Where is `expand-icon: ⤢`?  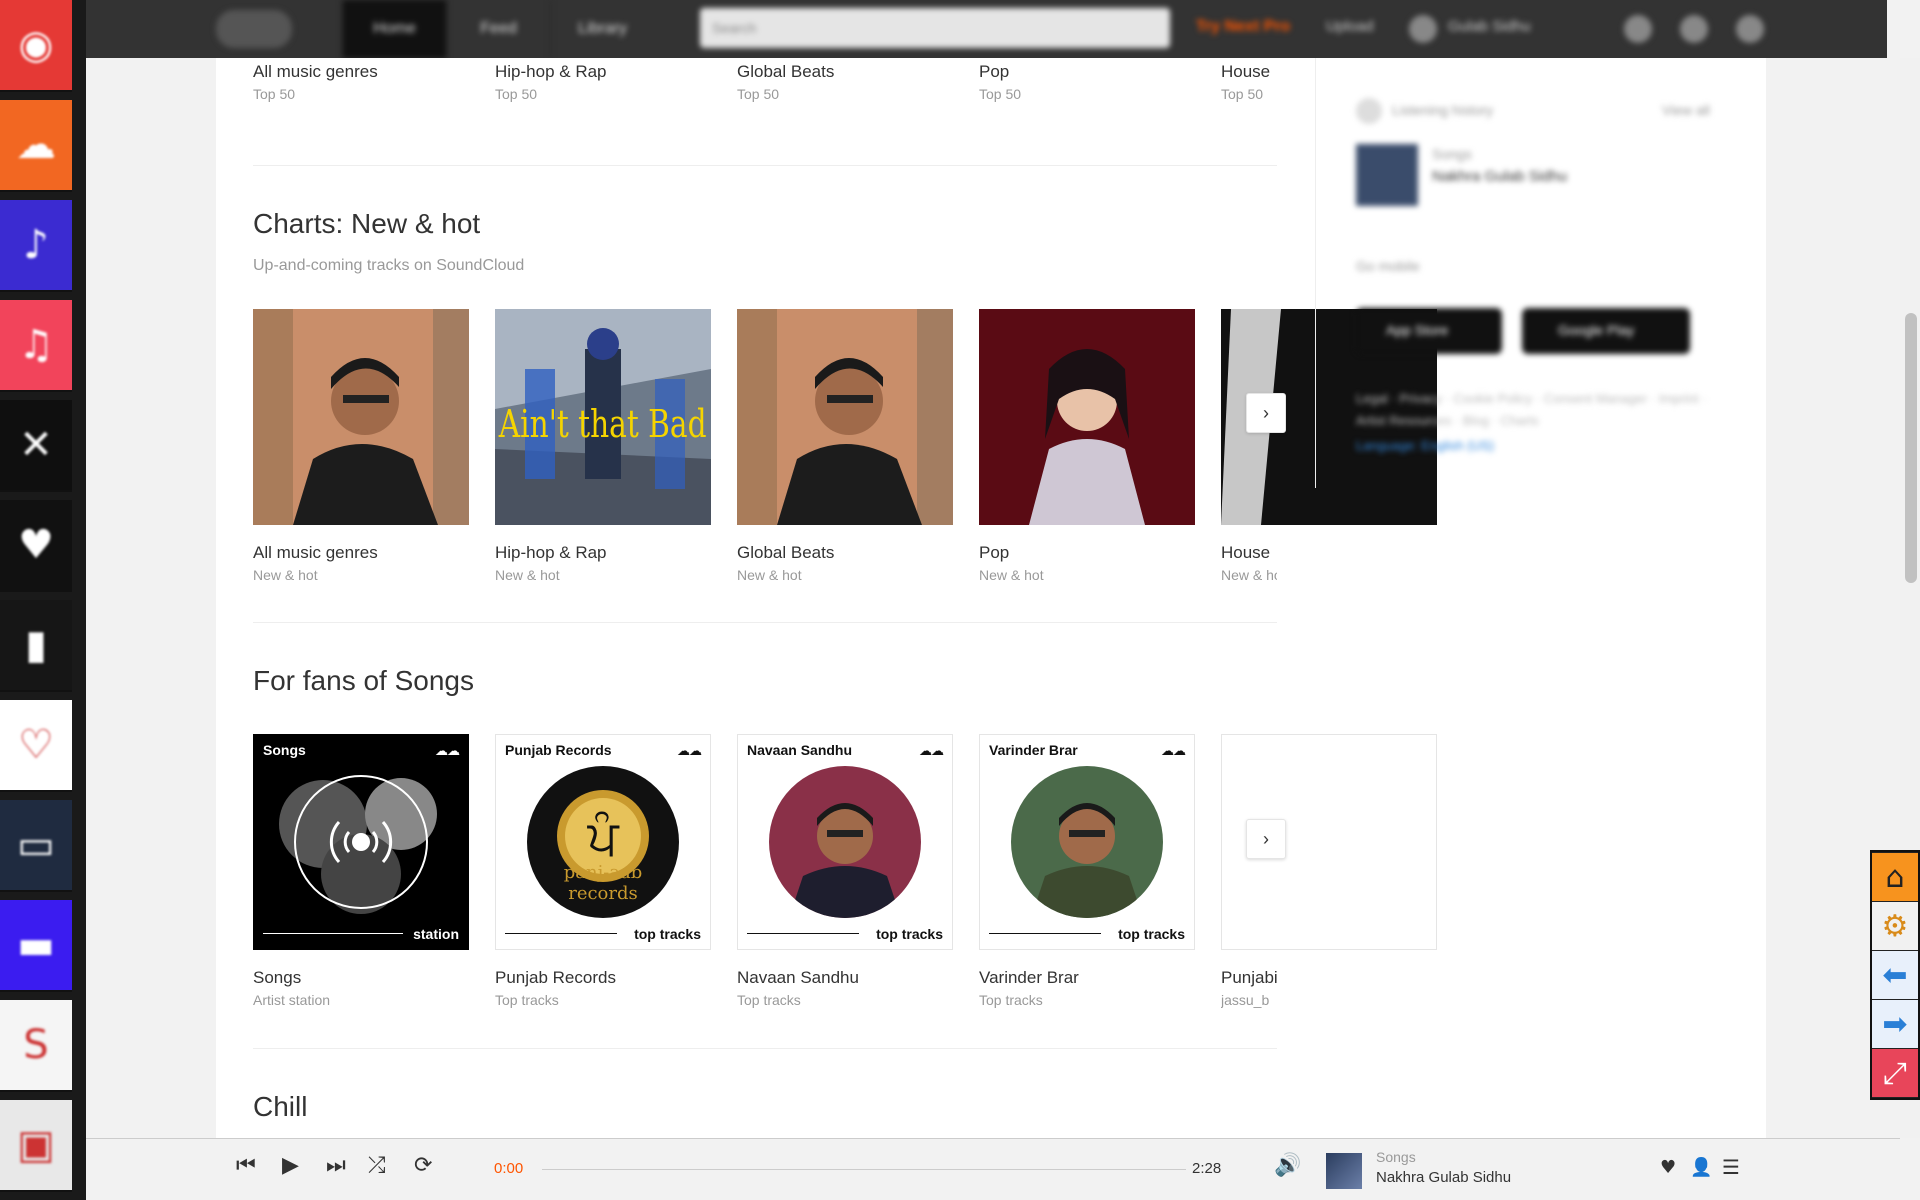 expand-icon: ⤢ is located at coordinates (1895, 1073).